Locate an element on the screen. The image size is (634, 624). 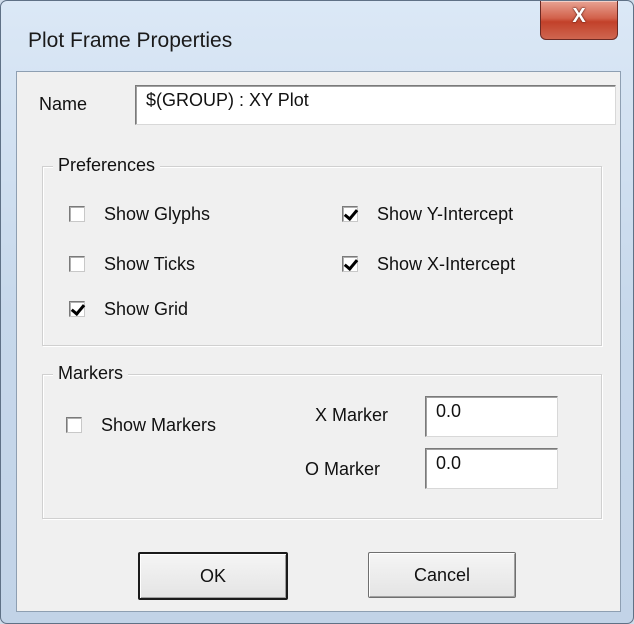
name-input: $(GROUP) : XY Plot is located at coordinates (375, 105).